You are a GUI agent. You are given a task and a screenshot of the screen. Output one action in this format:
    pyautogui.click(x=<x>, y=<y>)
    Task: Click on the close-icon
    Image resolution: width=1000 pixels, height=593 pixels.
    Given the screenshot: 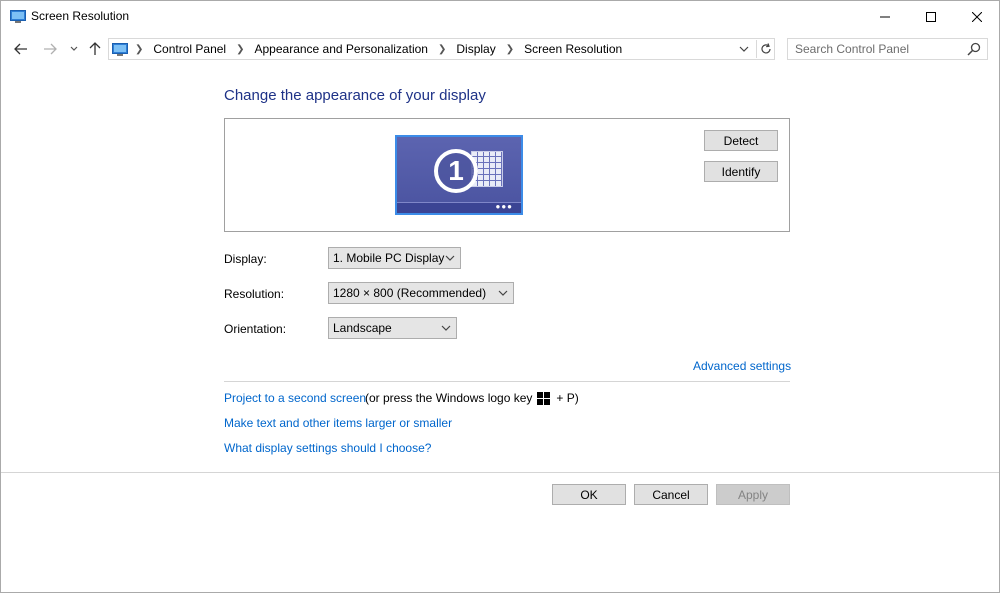 What is the action you would take?
    pyautogui.click(x=977, y=16)
    